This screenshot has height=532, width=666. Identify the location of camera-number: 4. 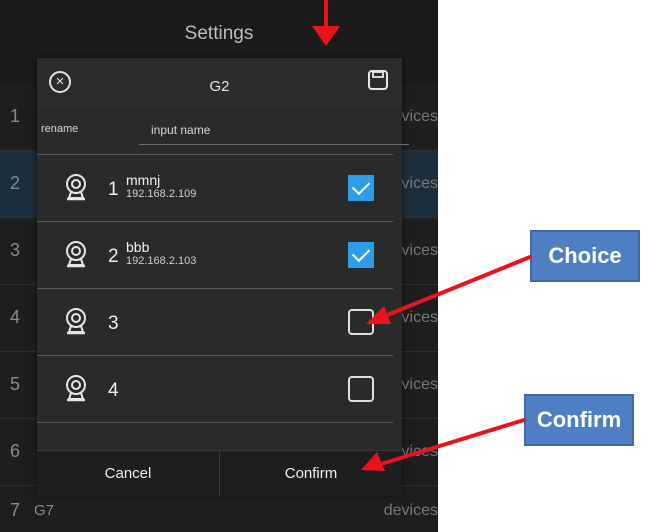
(113, 390).